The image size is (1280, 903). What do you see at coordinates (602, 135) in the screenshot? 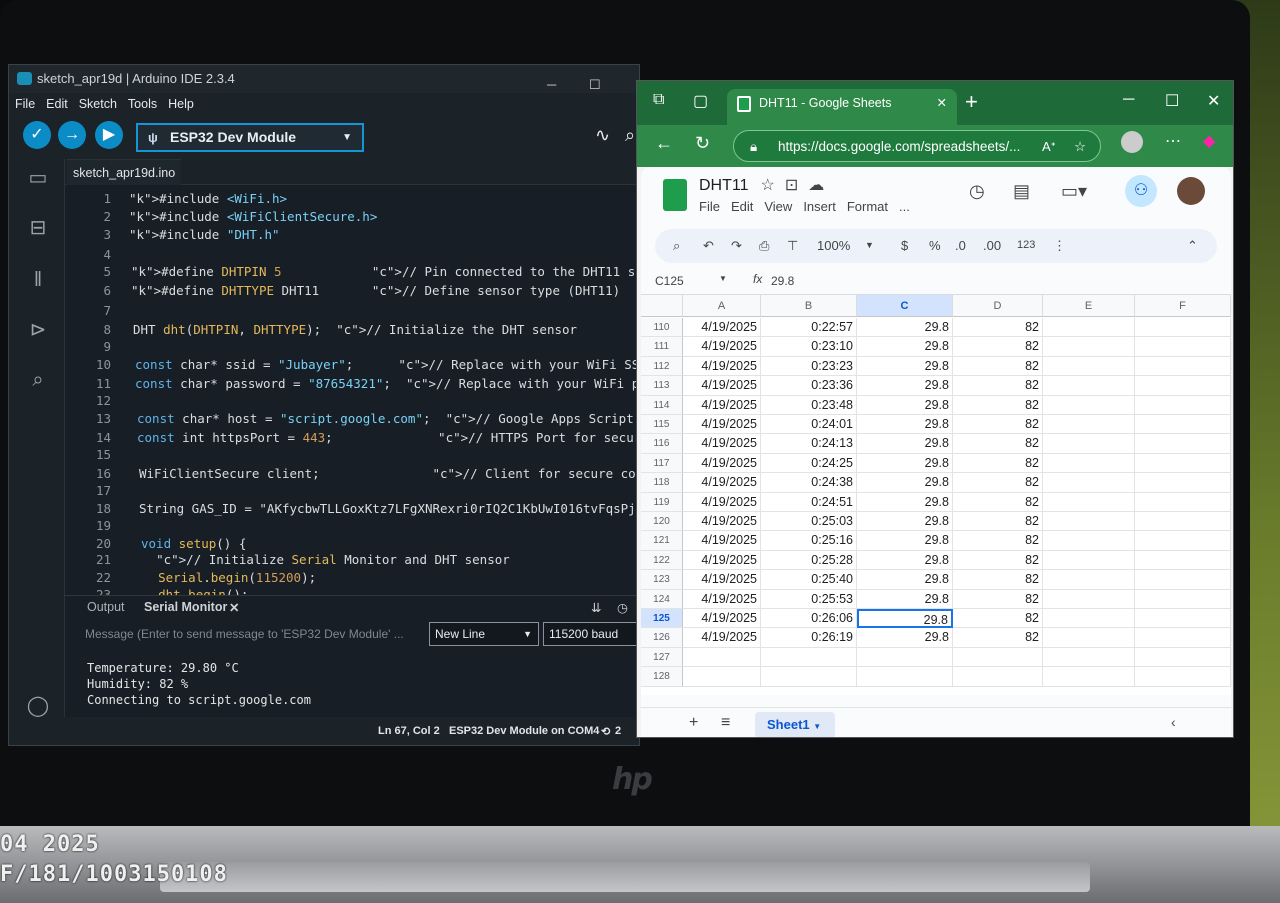
I see `serial-plotter-icon: ∿` at bounding box center [602, 135].